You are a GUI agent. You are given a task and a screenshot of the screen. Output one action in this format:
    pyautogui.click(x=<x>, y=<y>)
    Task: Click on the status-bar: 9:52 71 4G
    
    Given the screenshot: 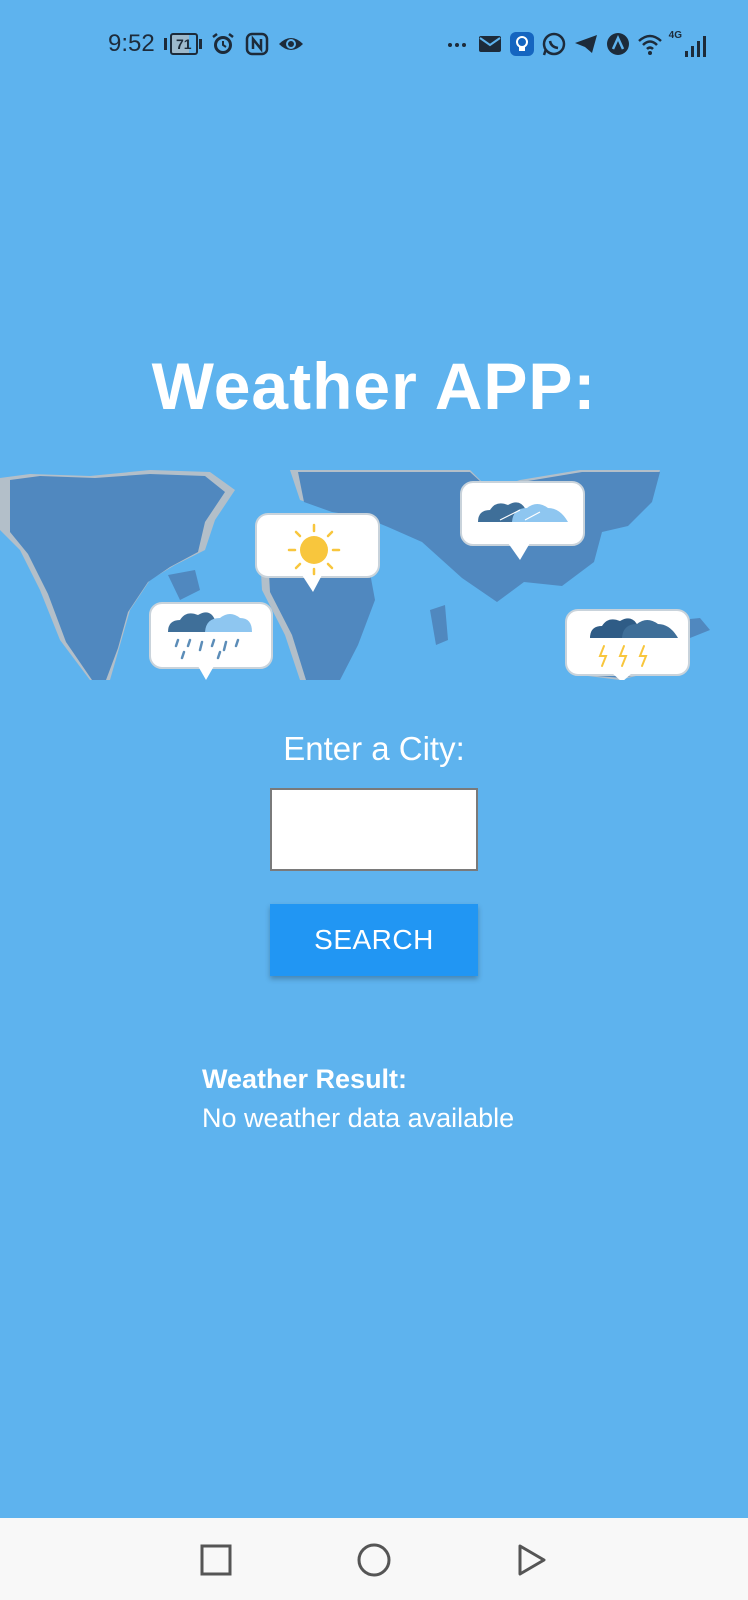 What is the action you would take?
    pyautogui.click(x=374, y=44)
    